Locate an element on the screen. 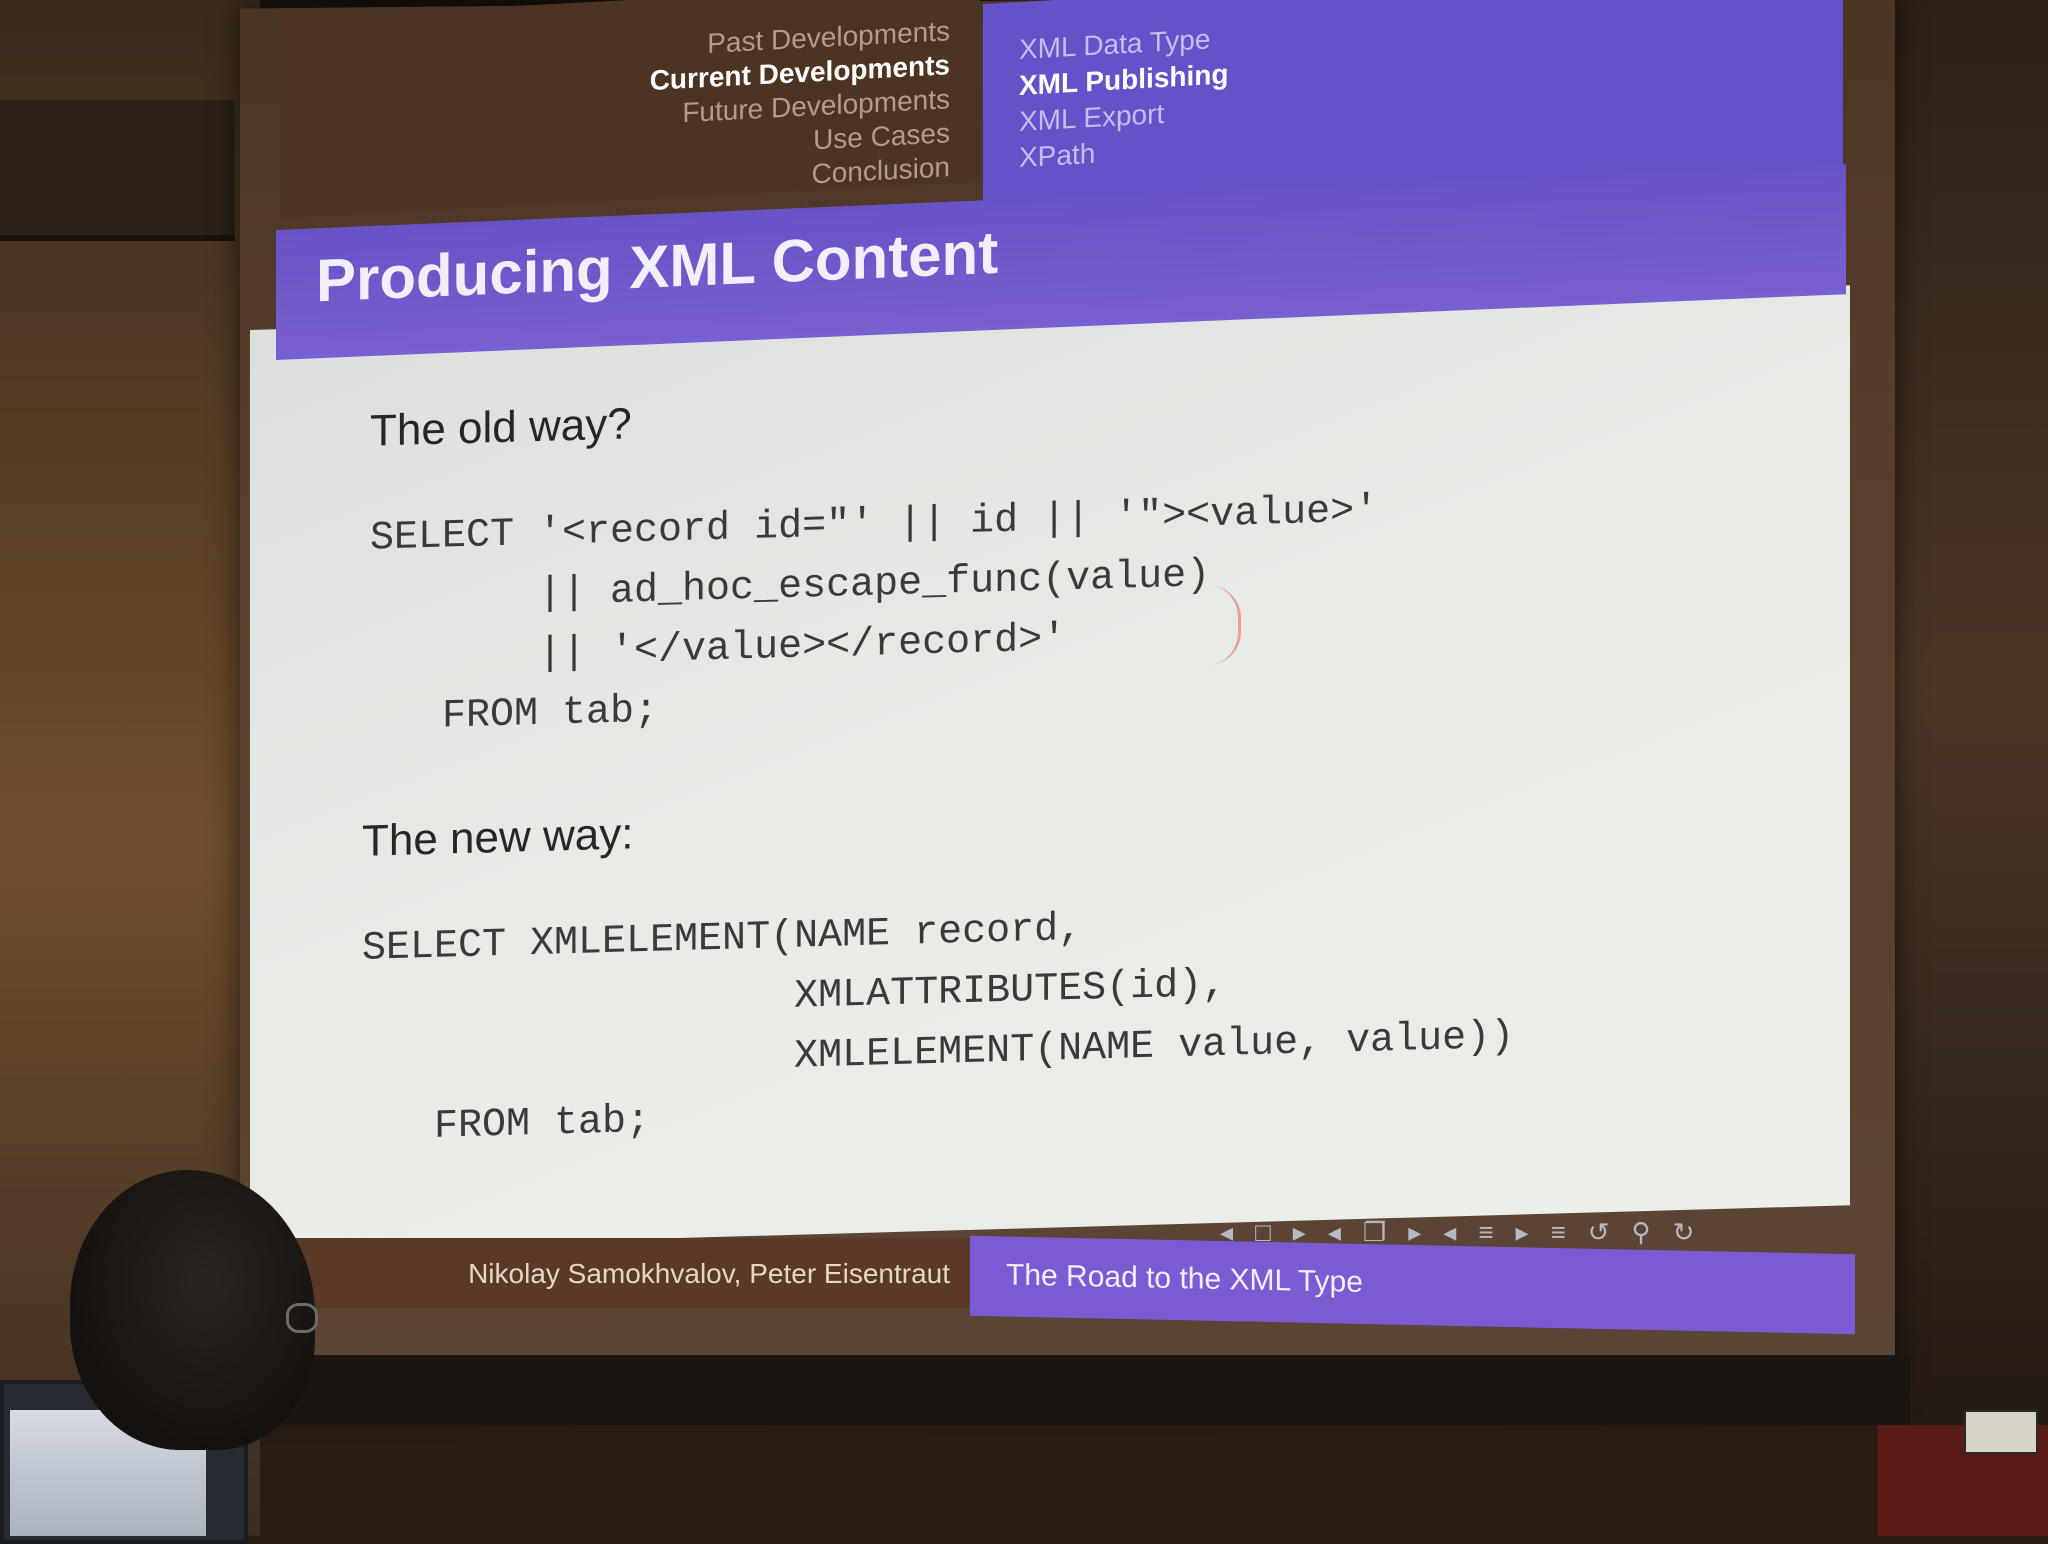 This screenshot has height=1544, width=2048. document-icon: ≡ is located at coordinates (1558, 1232).